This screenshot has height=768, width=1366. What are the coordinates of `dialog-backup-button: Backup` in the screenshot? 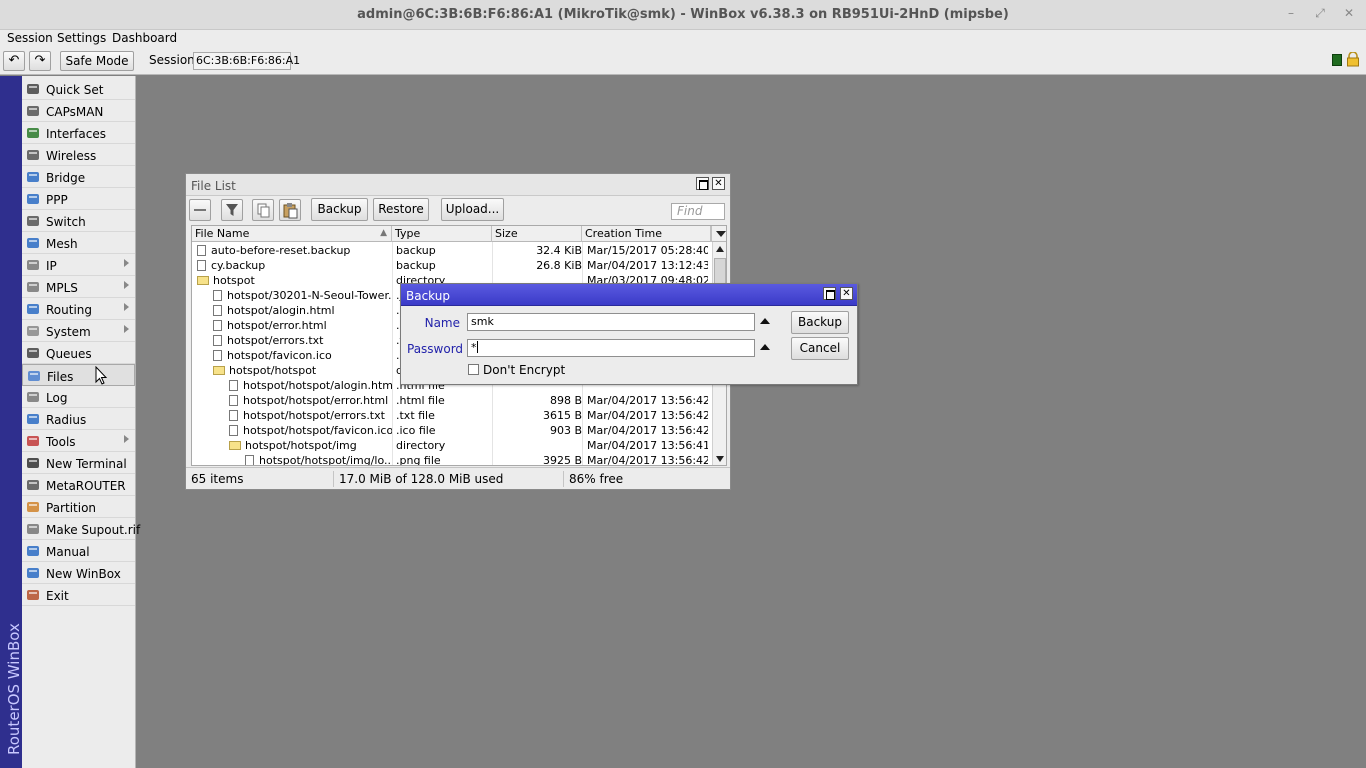 It's located at (820, 322).